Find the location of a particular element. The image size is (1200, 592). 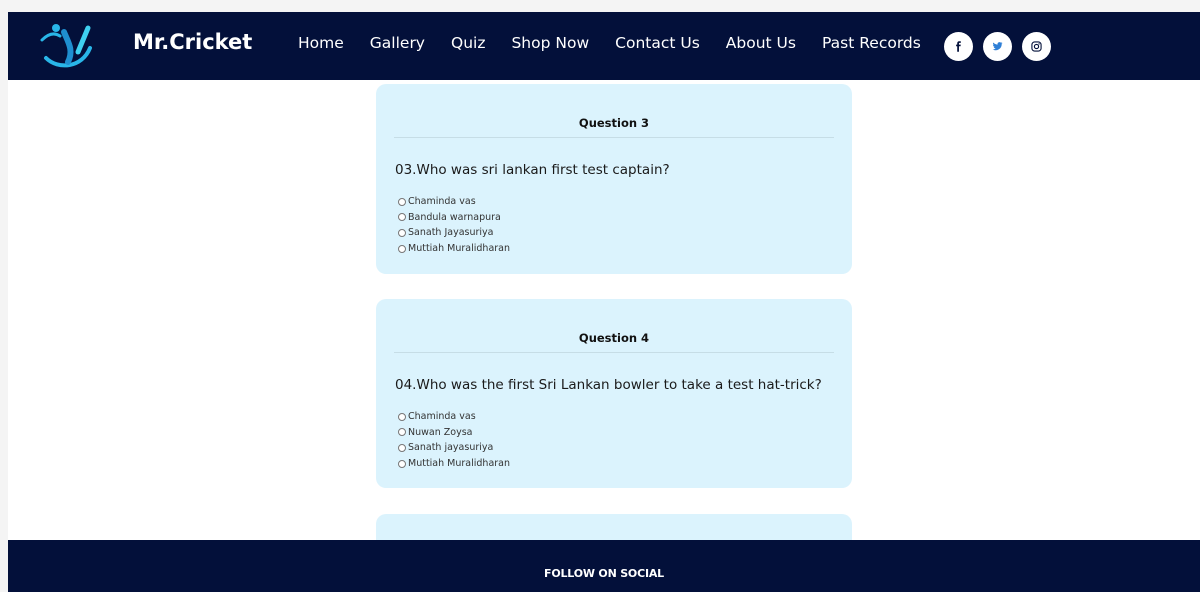

nav-link-about-us: About Us is located at coordinates (761, 43).